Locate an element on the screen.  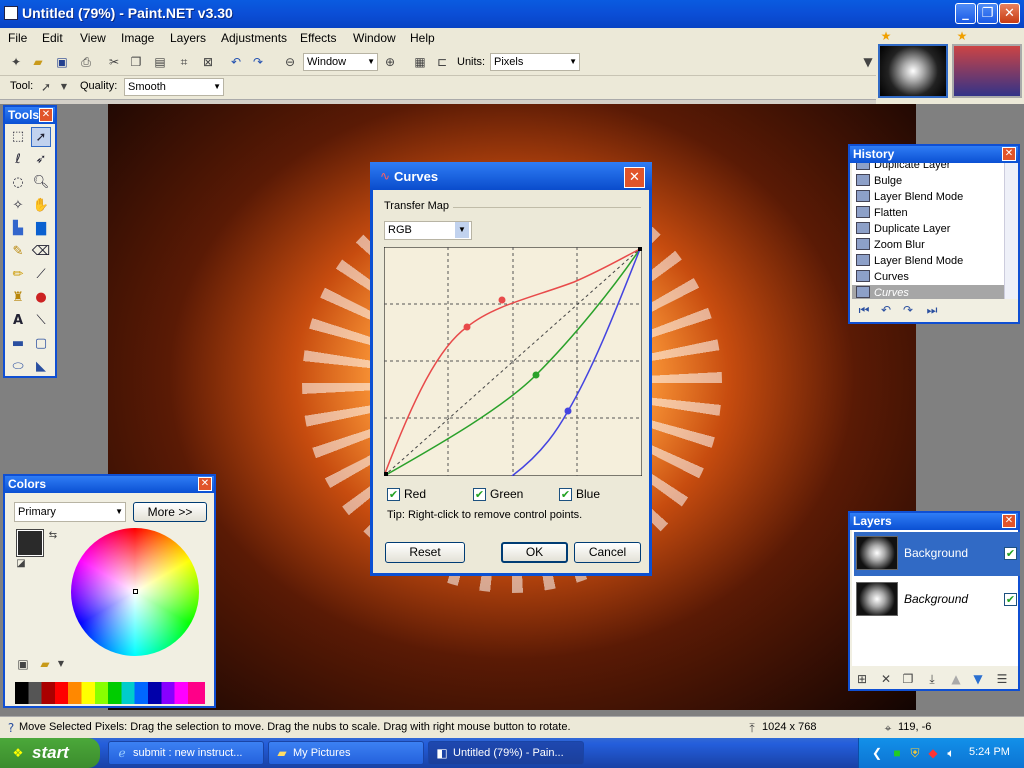
menu-effects: Effects is located at coordinates (318, 38).